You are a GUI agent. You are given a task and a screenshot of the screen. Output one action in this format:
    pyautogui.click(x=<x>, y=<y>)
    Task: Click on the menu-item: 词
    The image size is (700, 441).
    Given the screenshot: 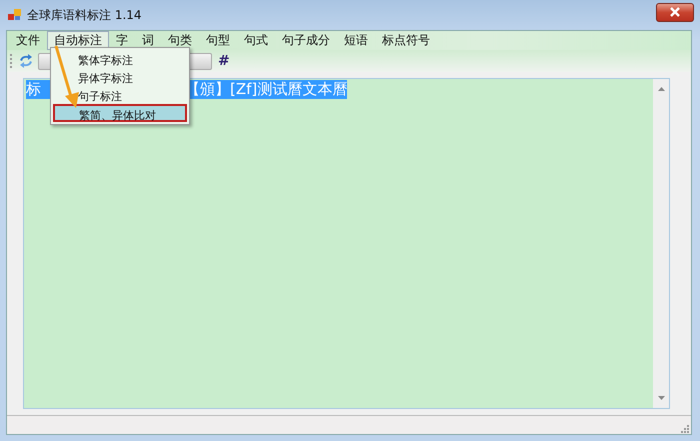 What is the action you would take?
    pyautogui.click(x=148, y=40)
    